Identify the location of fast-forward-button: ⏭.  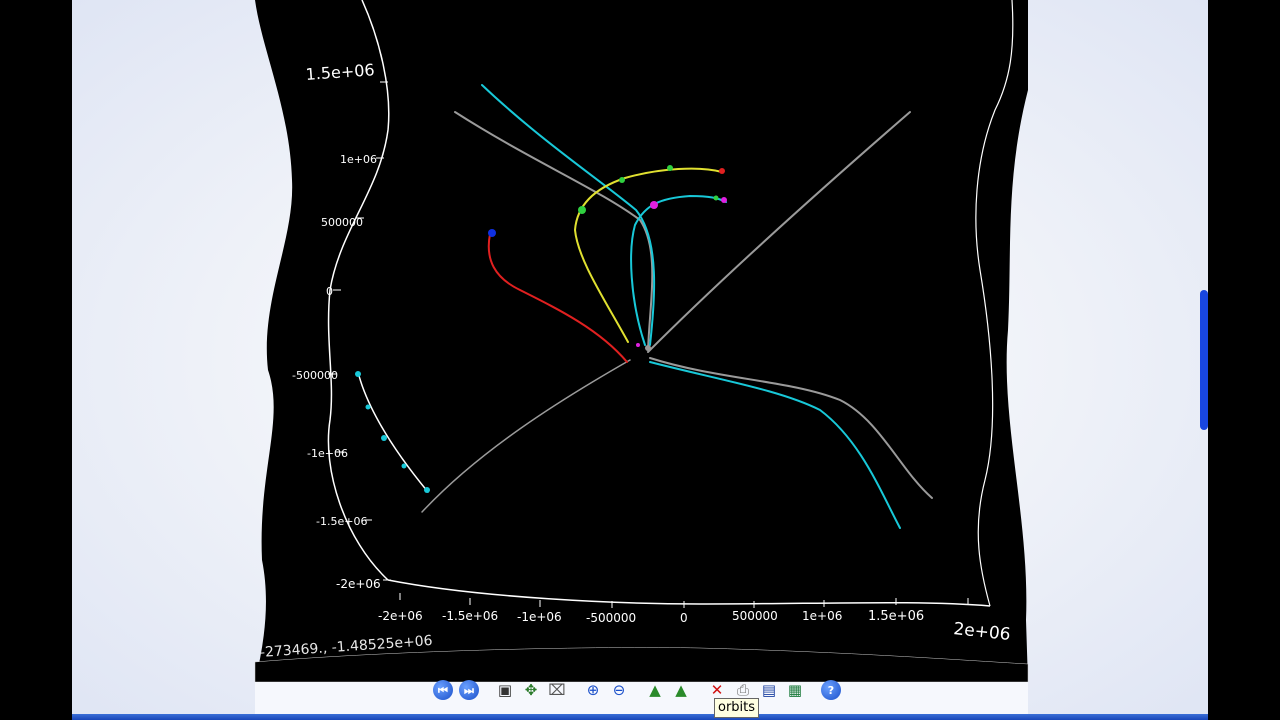
(469, 690).